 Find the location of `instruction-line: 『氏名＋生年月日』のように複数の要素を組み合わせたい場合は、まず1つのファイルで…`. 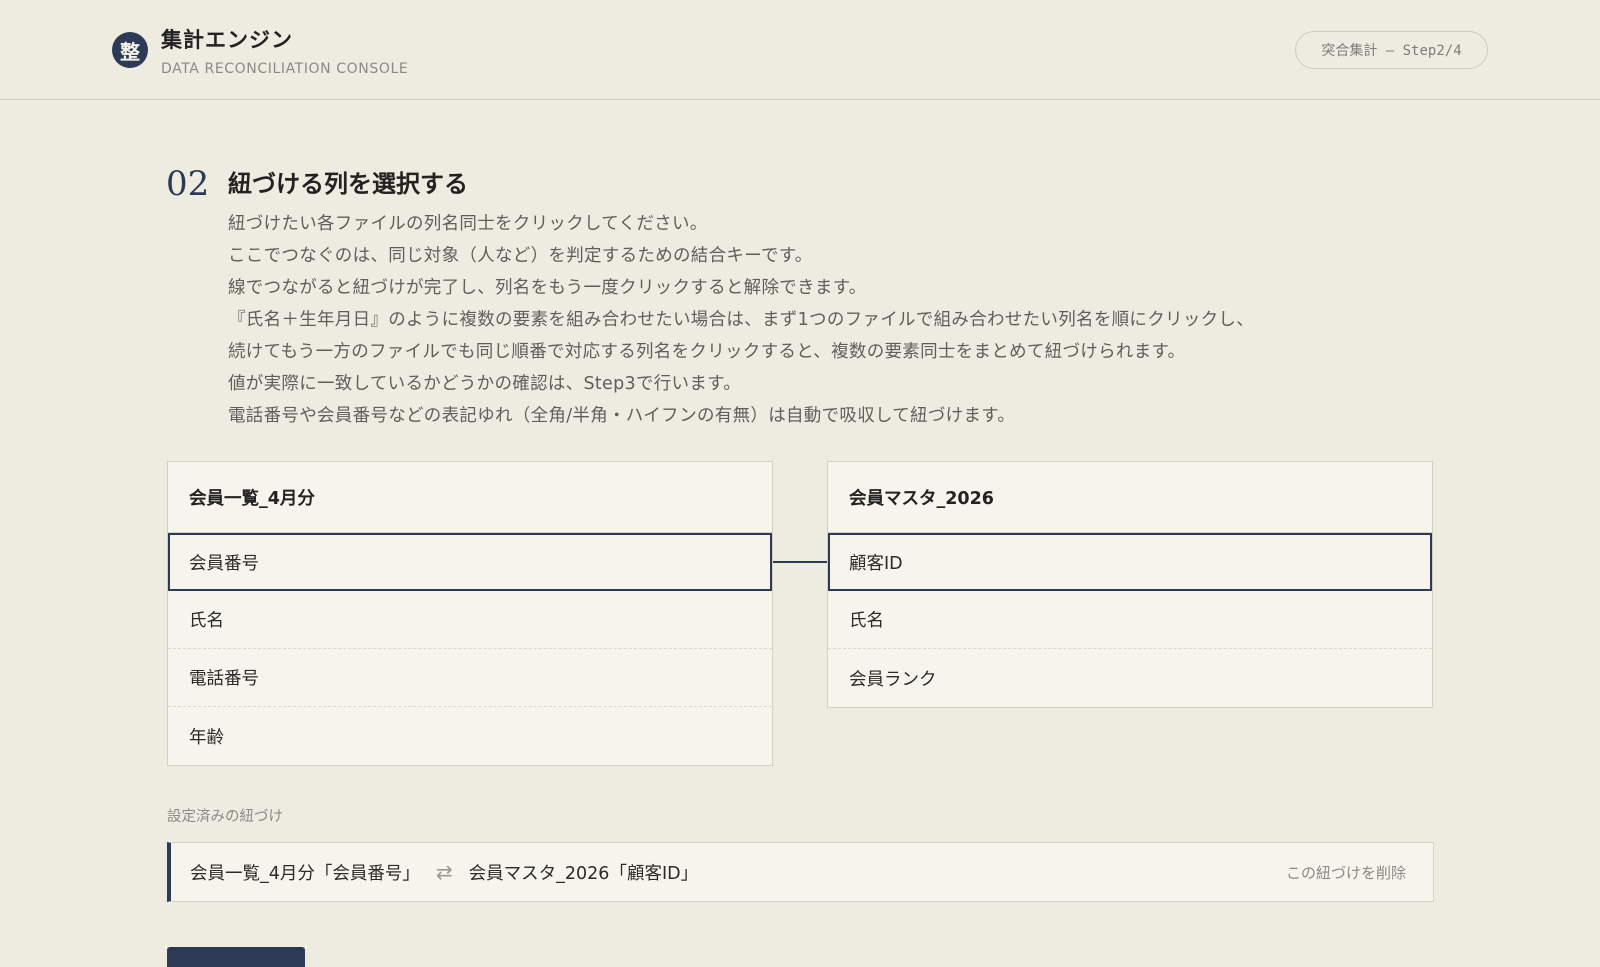

instruction-line: 『氏名＋生年月日』のように複数の要素を組み合わせたい場合は、まず1つのファイルで… is located at coordinates (741, 320).